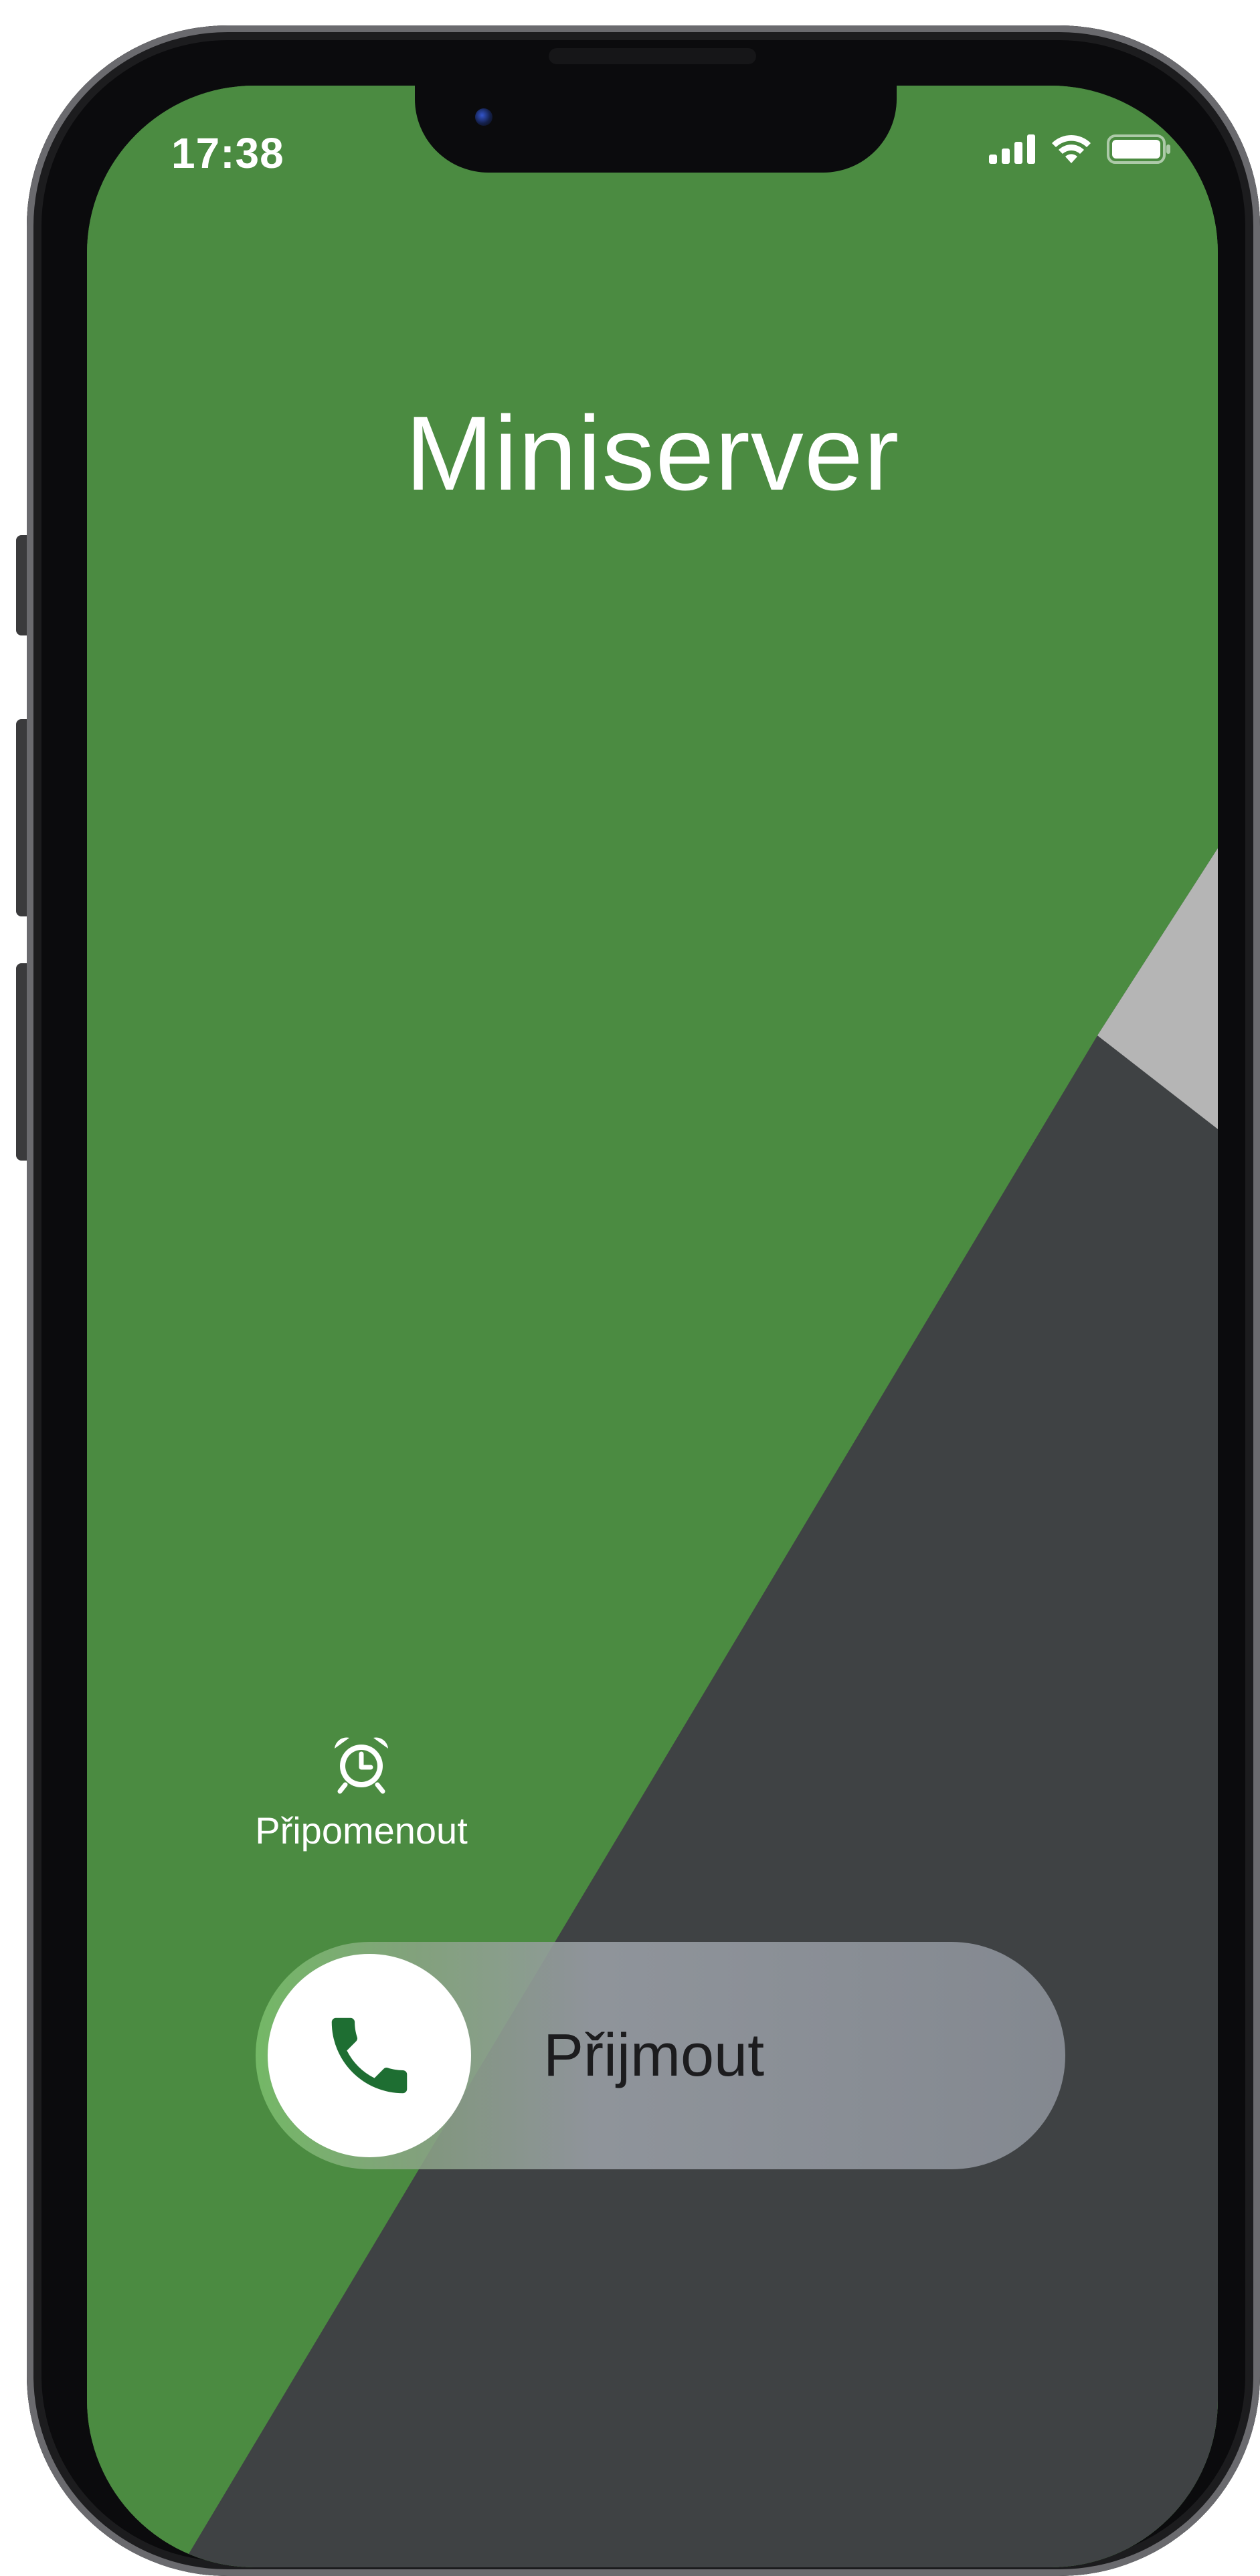 Image resolution: width=1260 pixels, height=2576 pixels. I want to click on answer-slider-knob, so click(369, 2055).